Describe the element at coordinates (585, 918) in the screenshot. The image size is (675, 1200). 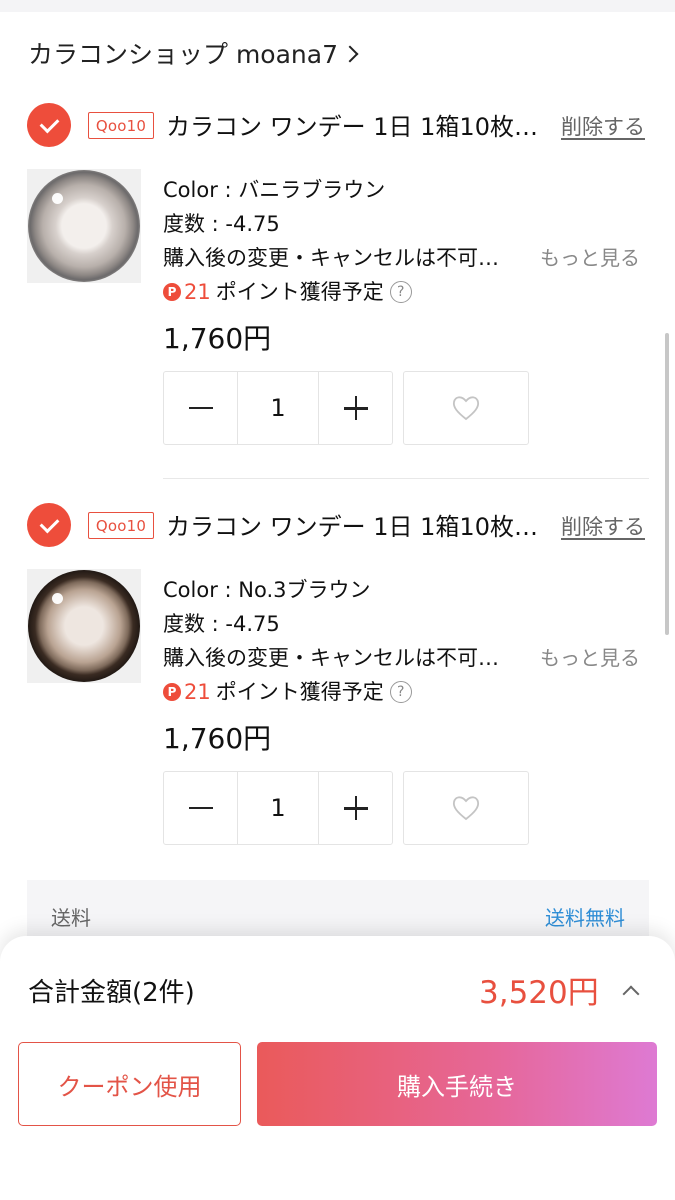
I see `shipping-value: 送料無料` at that location.